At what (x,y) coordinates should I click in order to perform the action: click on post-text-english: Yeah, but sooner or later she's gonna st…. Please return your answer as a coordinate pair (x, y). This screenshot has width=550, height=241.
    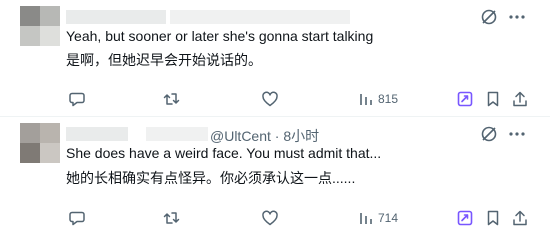
    Looking at the image, I should click on (220, 36).